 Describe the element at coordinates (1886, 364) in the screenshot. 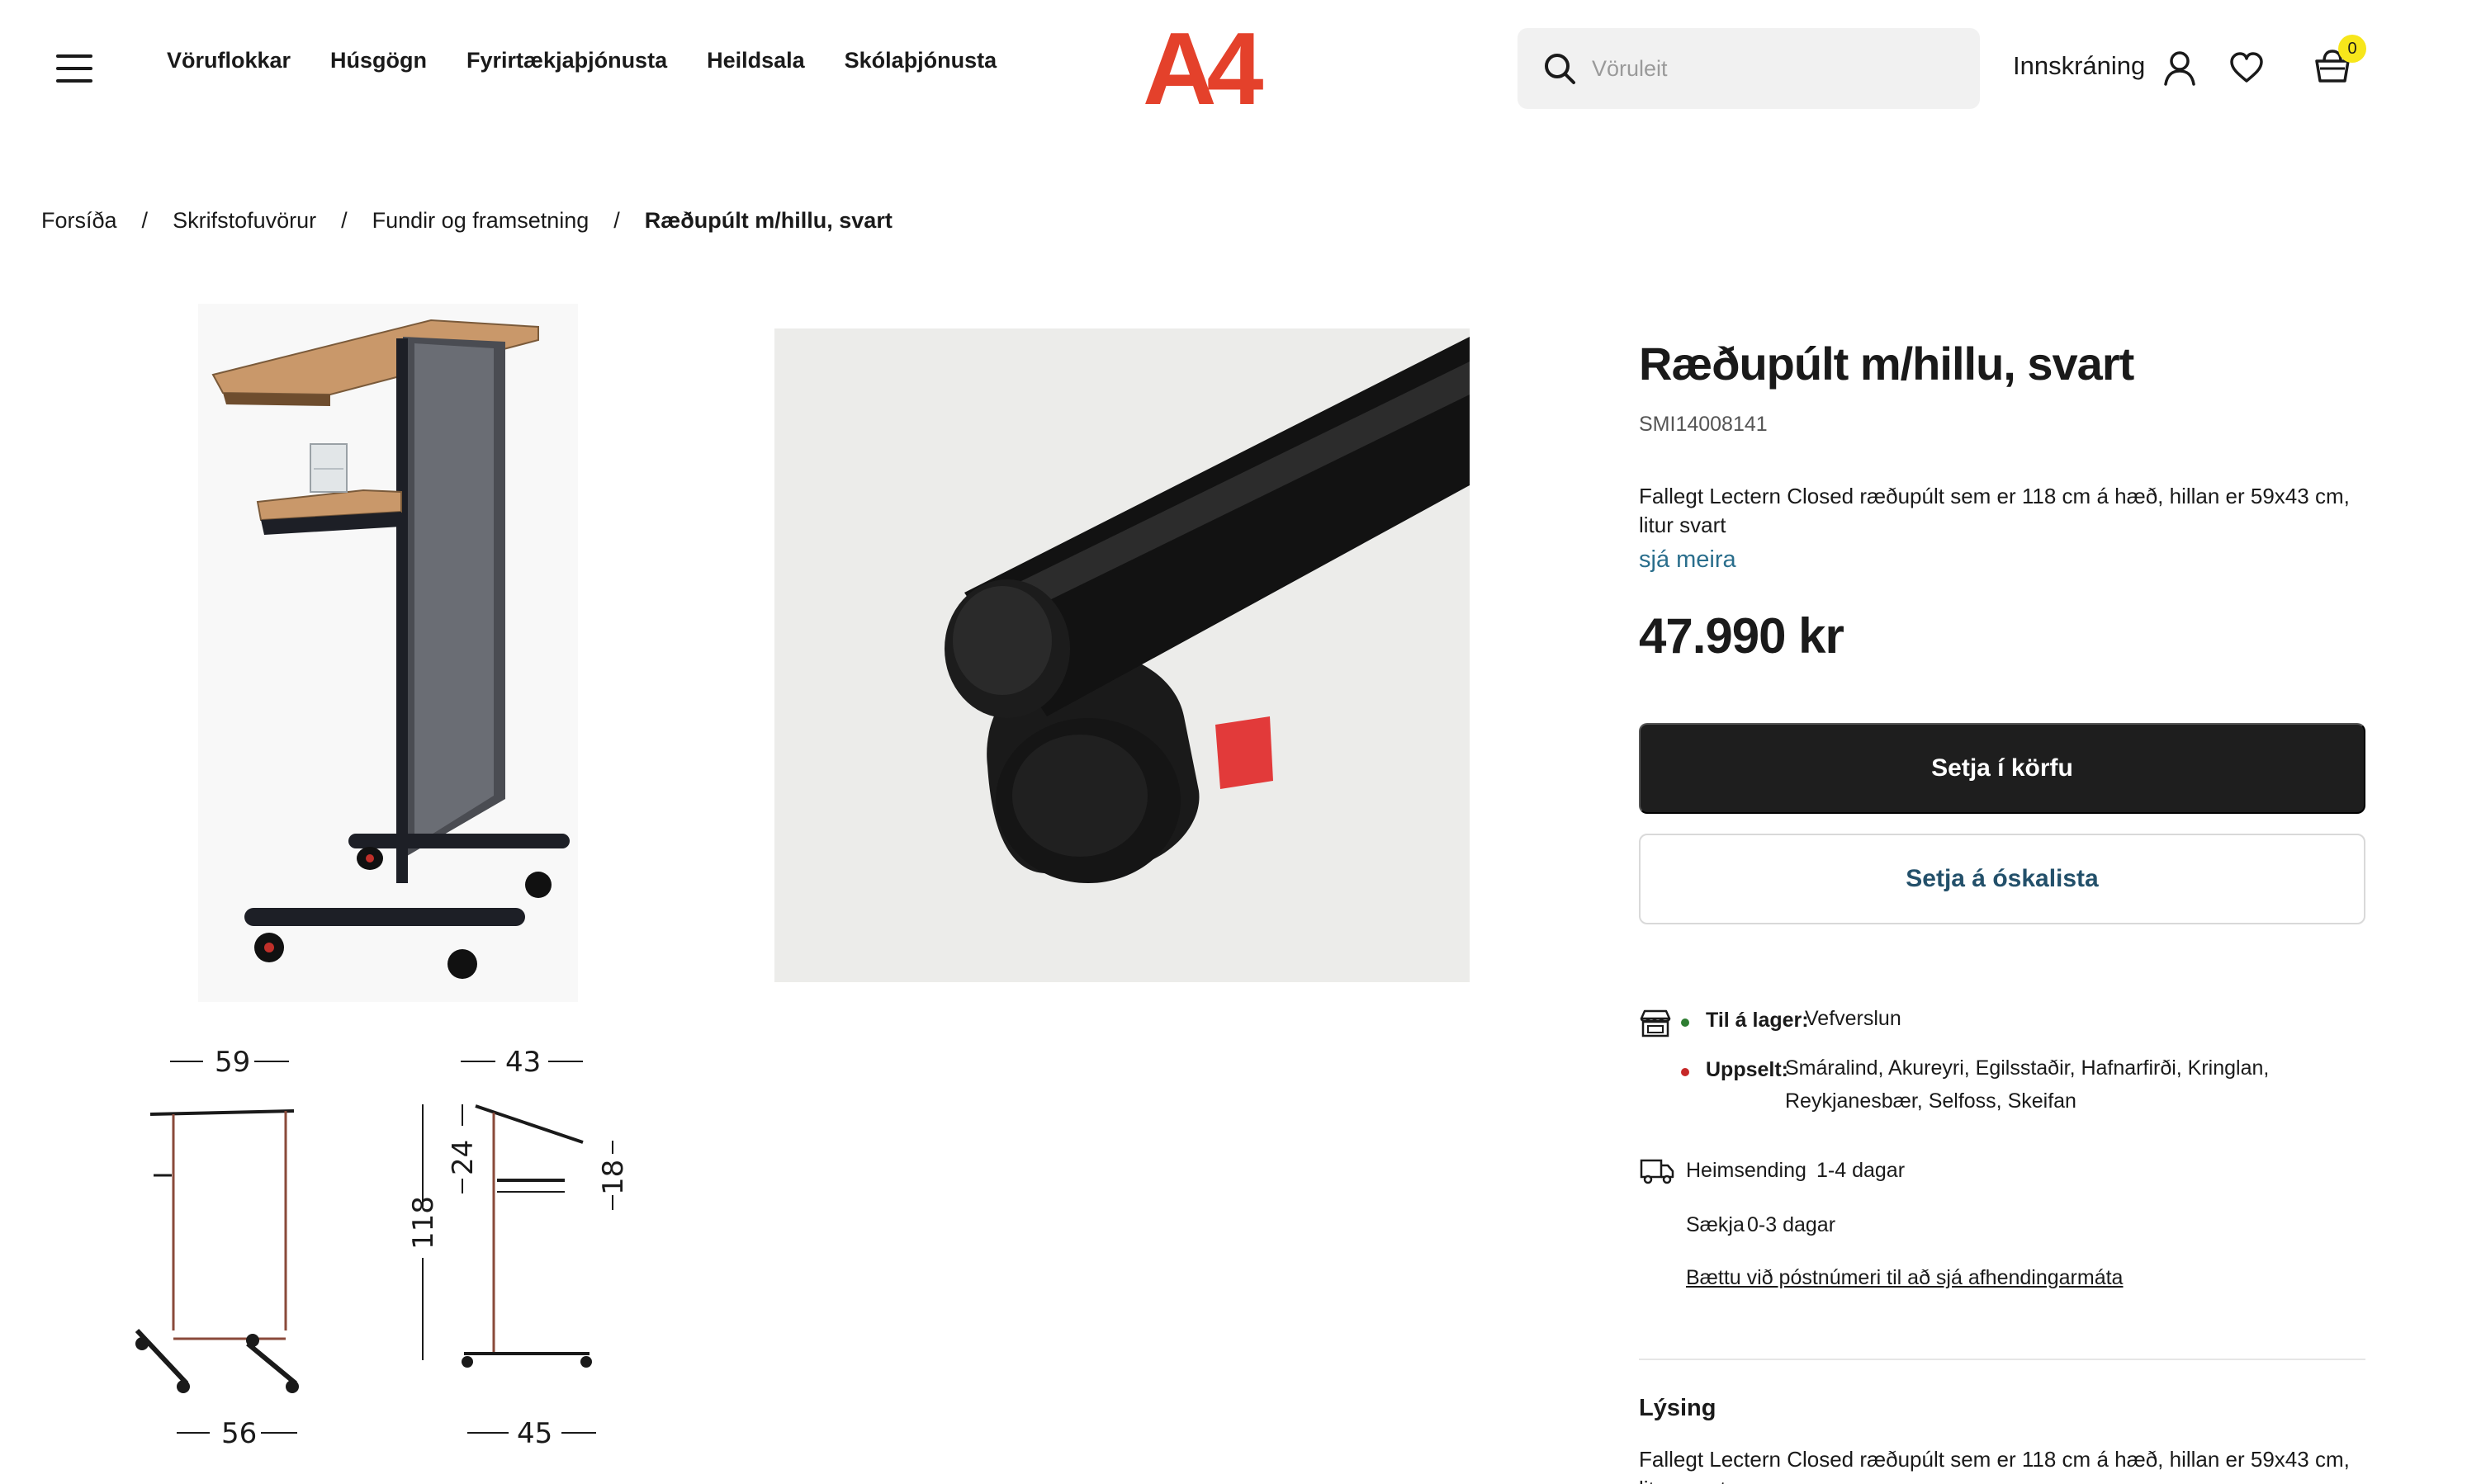

I see `product-title: Ræðupúlt m/hillu, svart` at that location.